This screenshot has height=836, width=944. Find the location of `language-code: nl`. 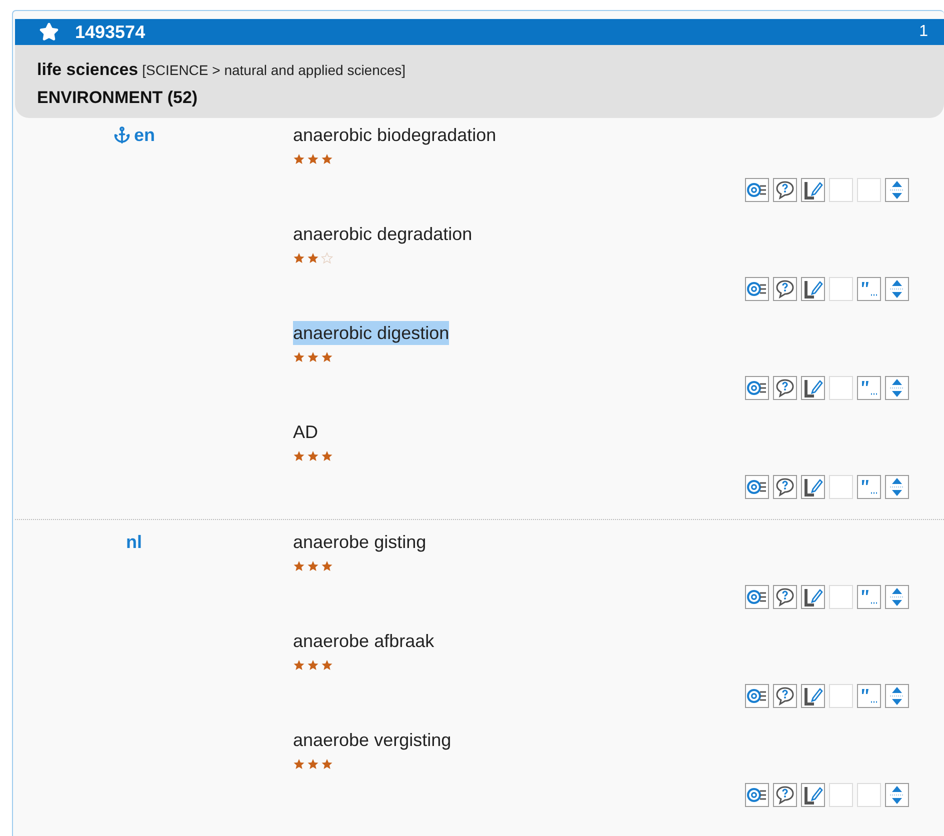

language-code: nl is located at coordinates (134, 542).